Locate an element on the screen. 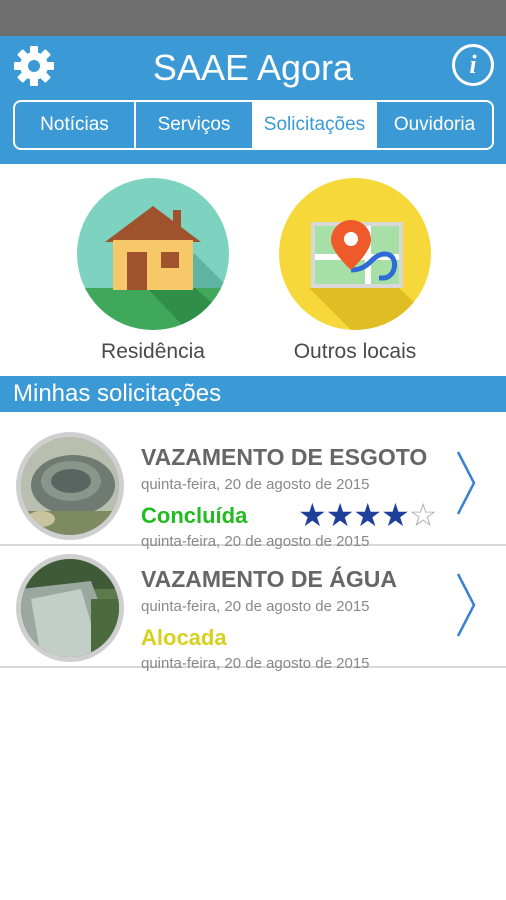  section-header: Minhas solicitações is located at coordinates (253, 394).